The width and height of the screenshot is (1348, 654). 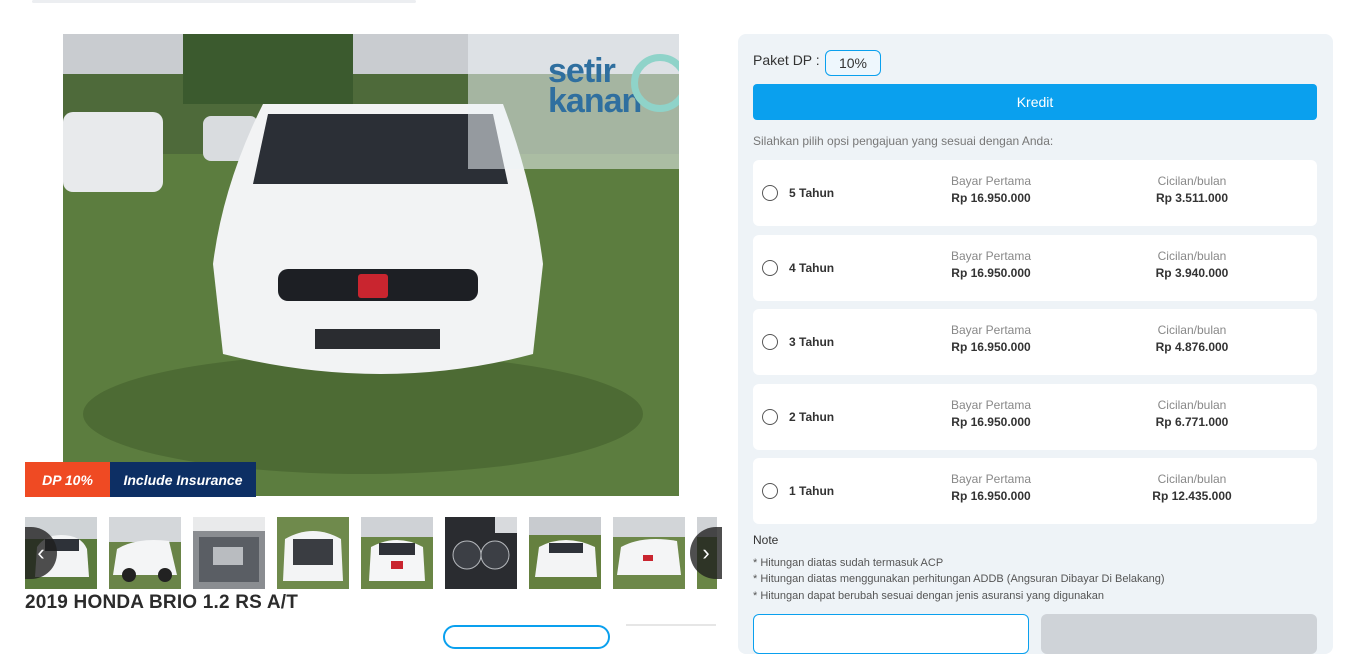 I want to click on tenor-label: 2 Tahun, so click(x=812, y=417).